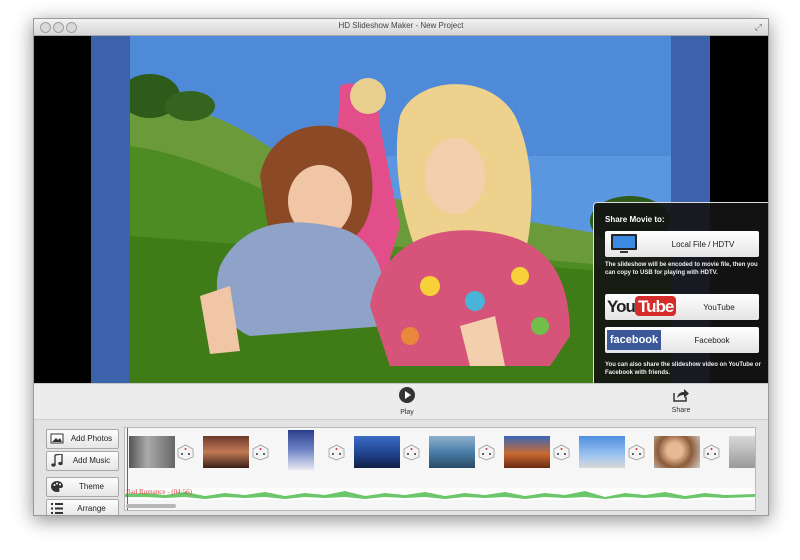 The width and height of the screenshot is (800, 560). Describe the element at coordinates (151, 506) in the screenshot. I see `timeline-scrollbar` at that location.